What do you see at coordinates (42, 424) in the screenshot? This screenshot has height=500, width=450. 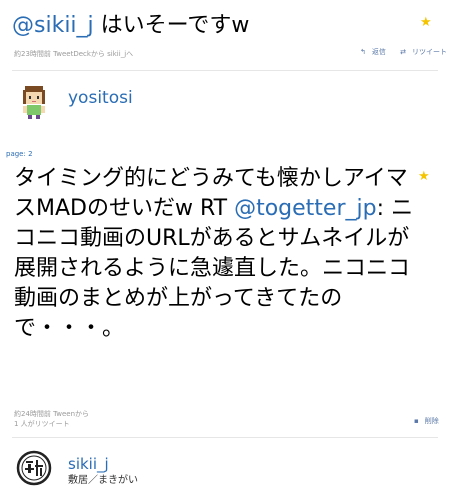 I see `retweet-count: 1 人がリツイート` at bounding box center [42, 424].